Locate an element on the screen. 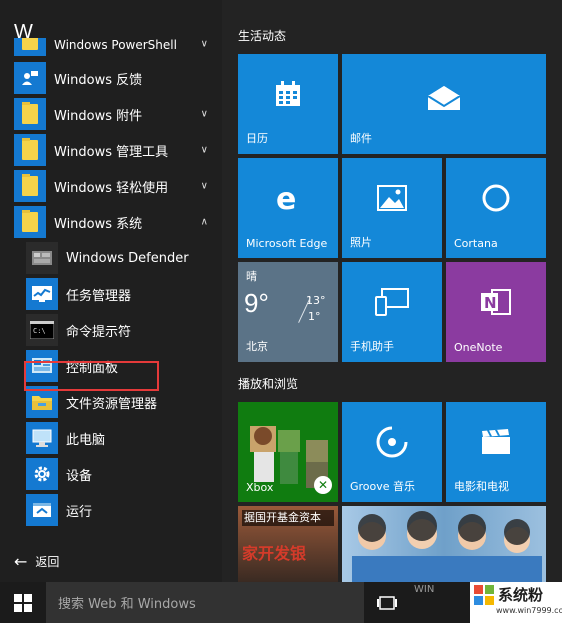  svg-text: C:\ is located at coordinates (39, 331).